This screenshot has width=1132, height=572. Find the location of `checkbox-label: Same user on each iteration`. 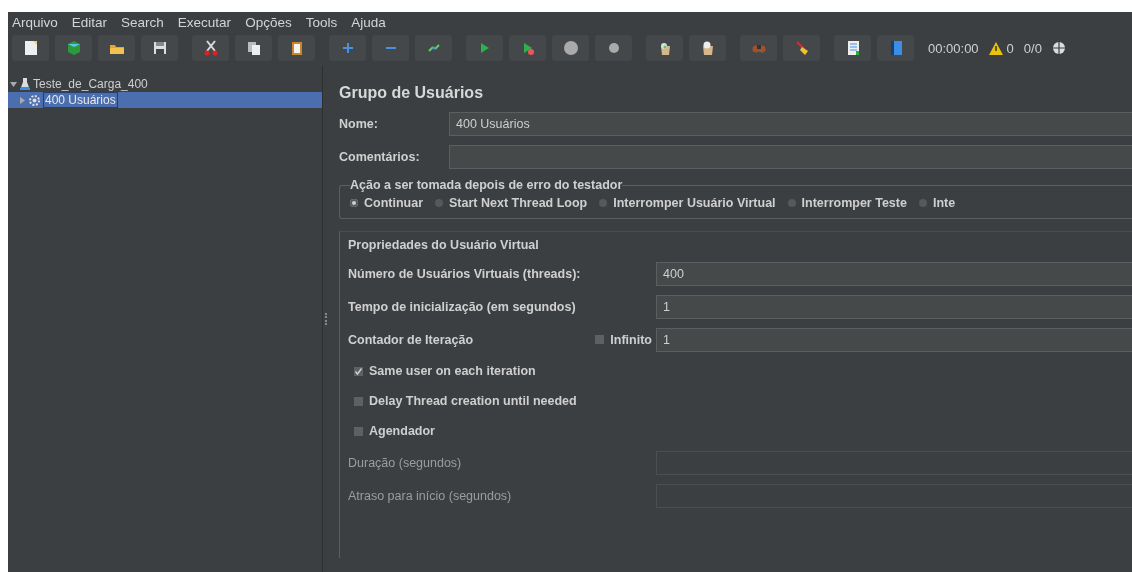

checkbox-label: Same user on each iteration is located at coordinates (452, 371).